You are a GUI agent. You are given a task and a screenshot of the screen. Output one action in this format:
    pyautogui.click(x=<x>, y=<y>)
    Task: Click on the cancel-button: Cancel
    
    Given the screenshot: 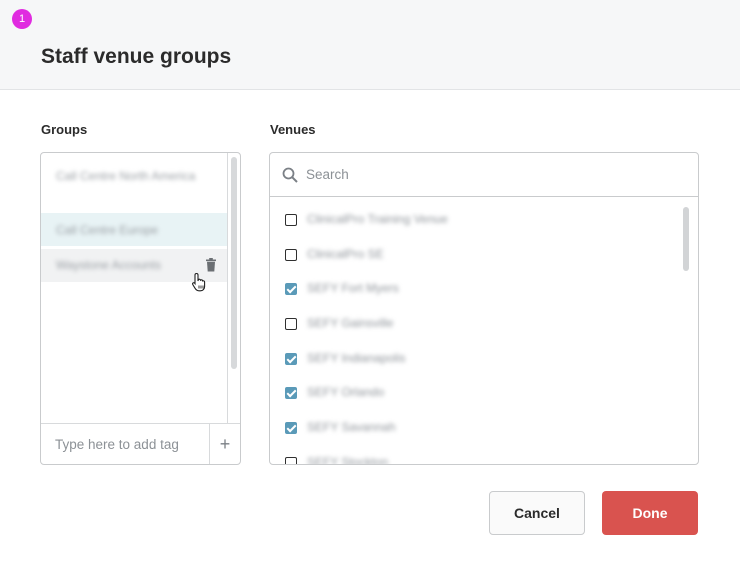 What is the action you would take?
    pyautogui.click(x=537, y=513)
    